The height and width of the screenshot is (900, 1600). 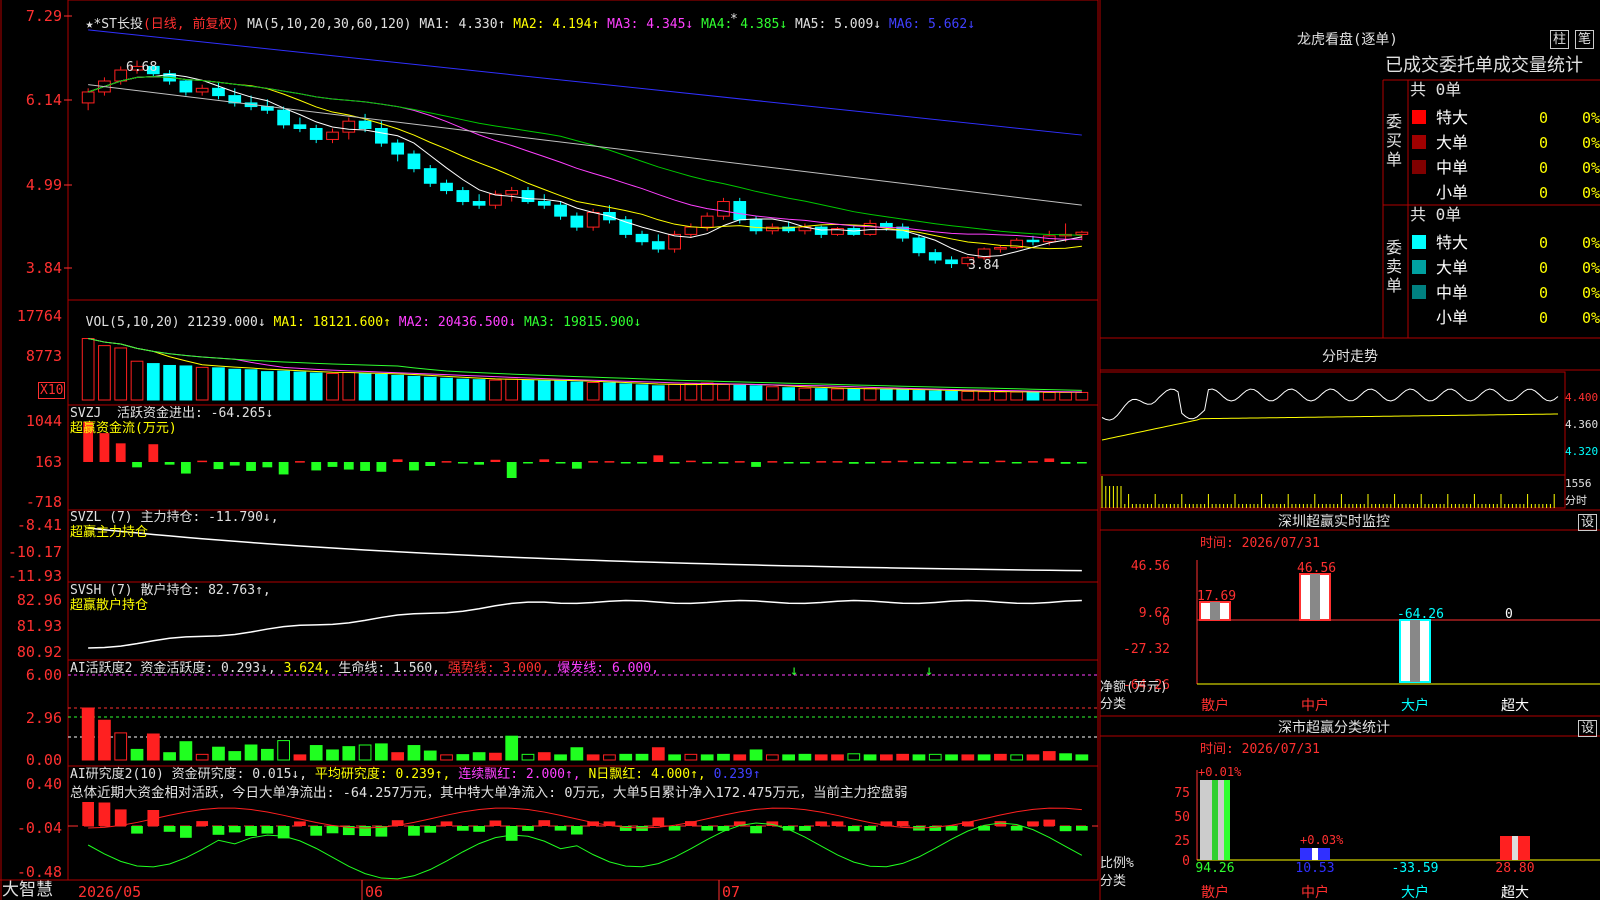 What do you see at coordinates (1394, 140) in the screenshot?
I see `buy-label: 委买单` at bounding box center [1394, 140].